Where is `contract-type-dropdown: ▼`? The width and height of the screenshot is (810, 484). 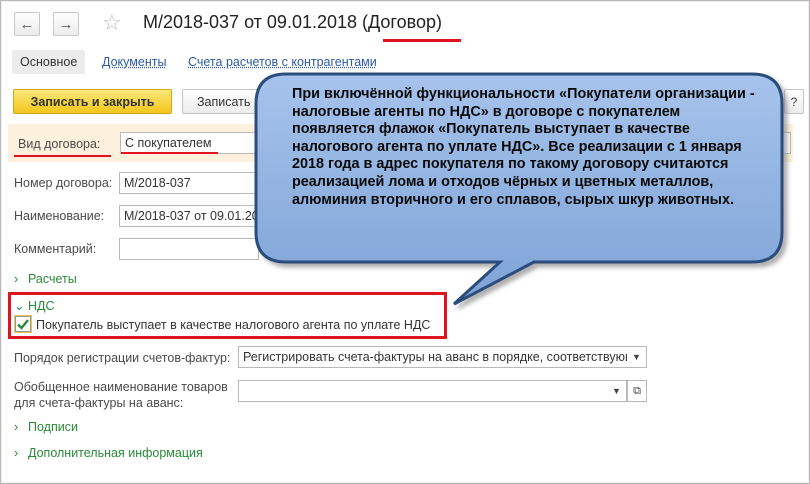 contract-type-dropdown: ▼ is located at coordinates (781, 143).